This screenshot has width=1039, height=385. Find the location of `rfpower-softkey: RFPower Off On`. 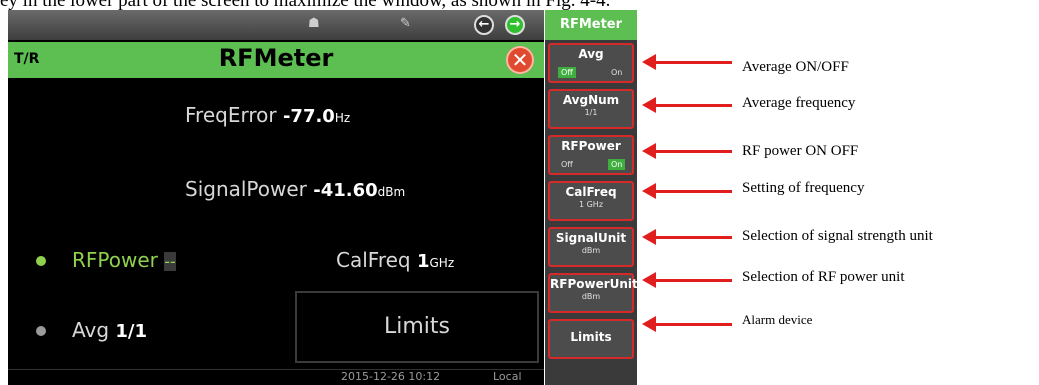

rfpower-softkey: RFPower Off On is located at coordinates (591, 155).